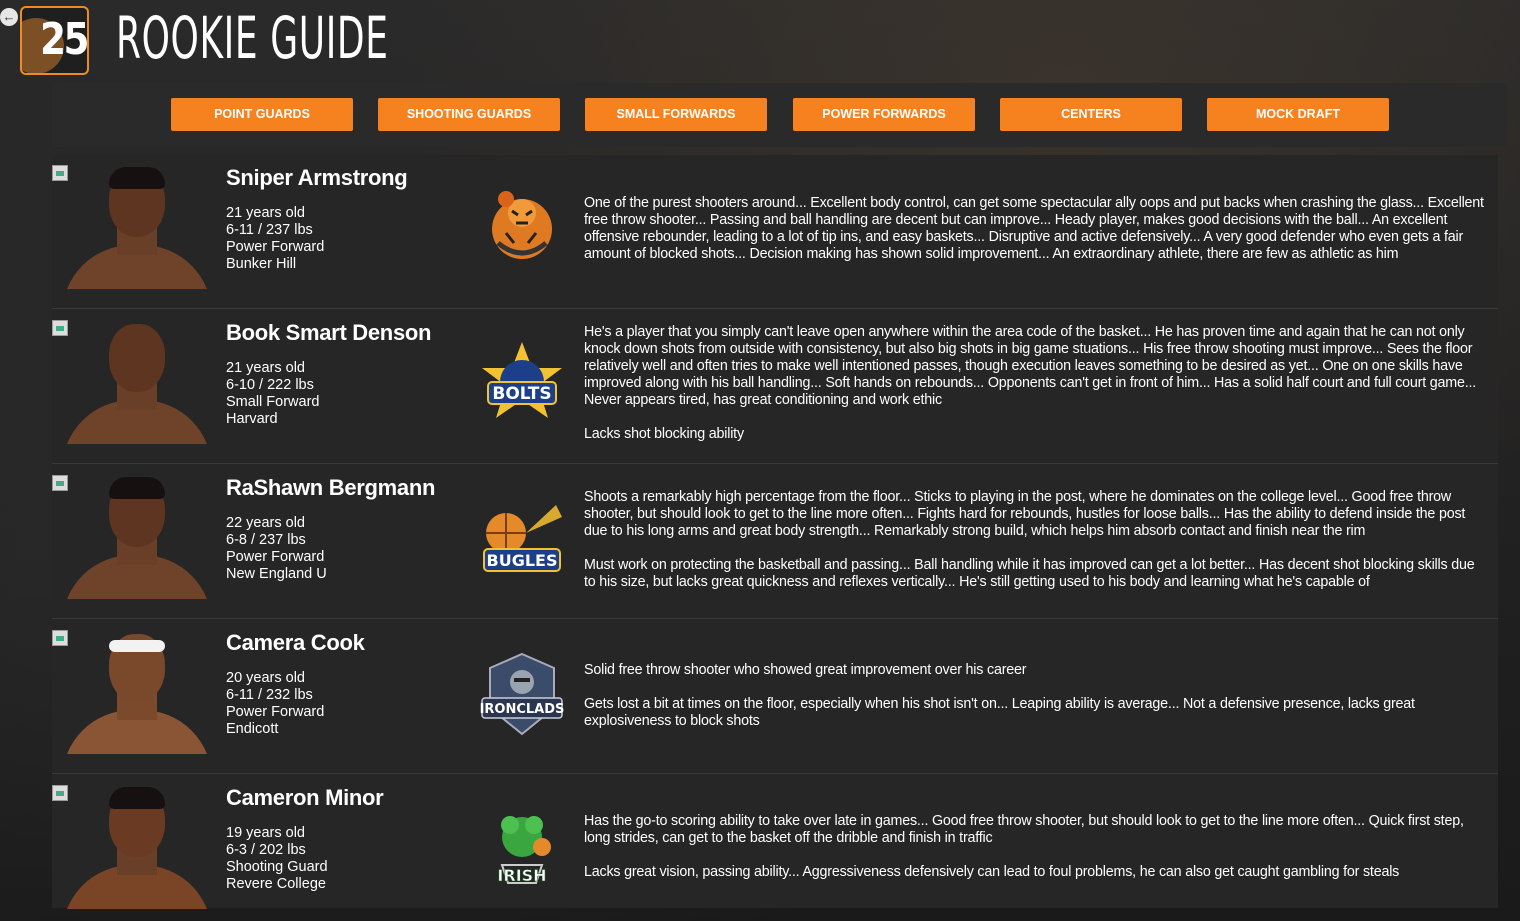 The width and height of the screenshot is (1520, 921). Describe the element at coordinates (265, 833) in the screenshot. I see `player-age: 19 years old` at that location.